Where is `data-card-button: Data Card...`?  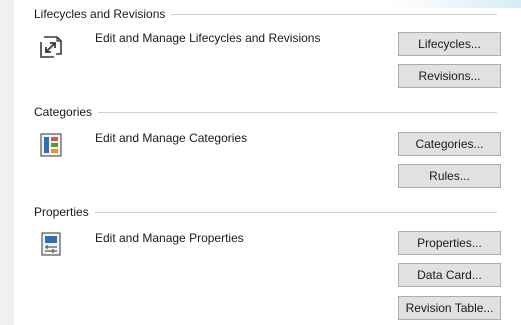 data-card-button: Data Card... is located at coordinates (449, 275).